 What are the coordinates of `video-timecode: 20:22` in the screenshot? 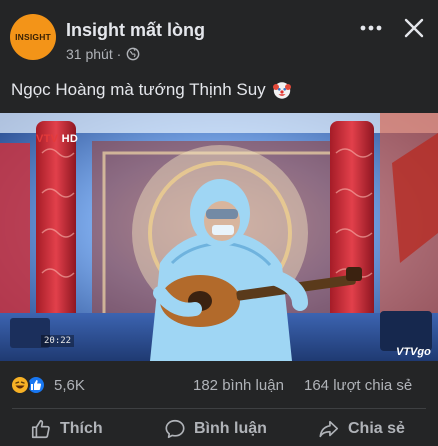 It's located at (58, 341).